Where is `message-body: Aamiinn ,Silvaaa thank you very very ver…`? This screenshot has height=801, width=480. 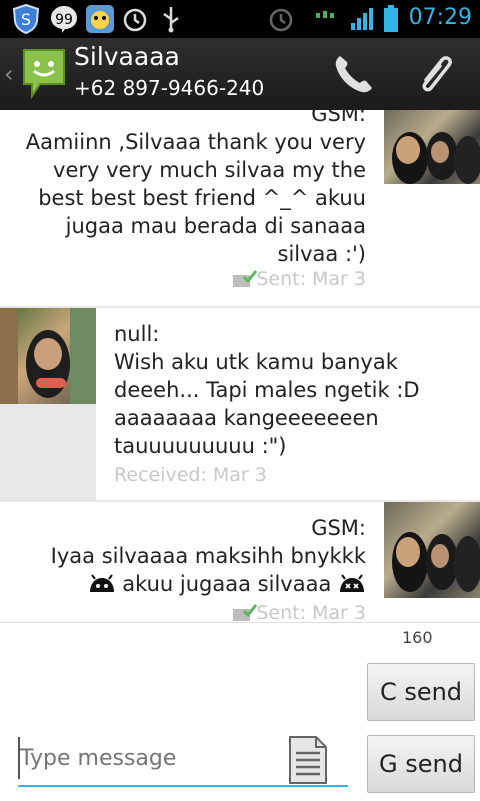
message-body: Aamiinn ,Silvaaa thank you very very ver… is located at coordinates (196, 198).